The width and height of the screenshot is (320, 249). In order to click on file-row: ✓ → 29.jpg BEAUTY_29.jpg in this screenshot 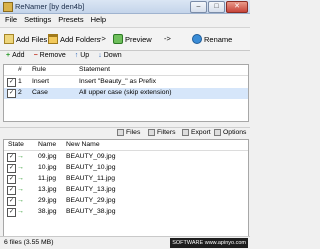, I will do `click(126, 201)`.